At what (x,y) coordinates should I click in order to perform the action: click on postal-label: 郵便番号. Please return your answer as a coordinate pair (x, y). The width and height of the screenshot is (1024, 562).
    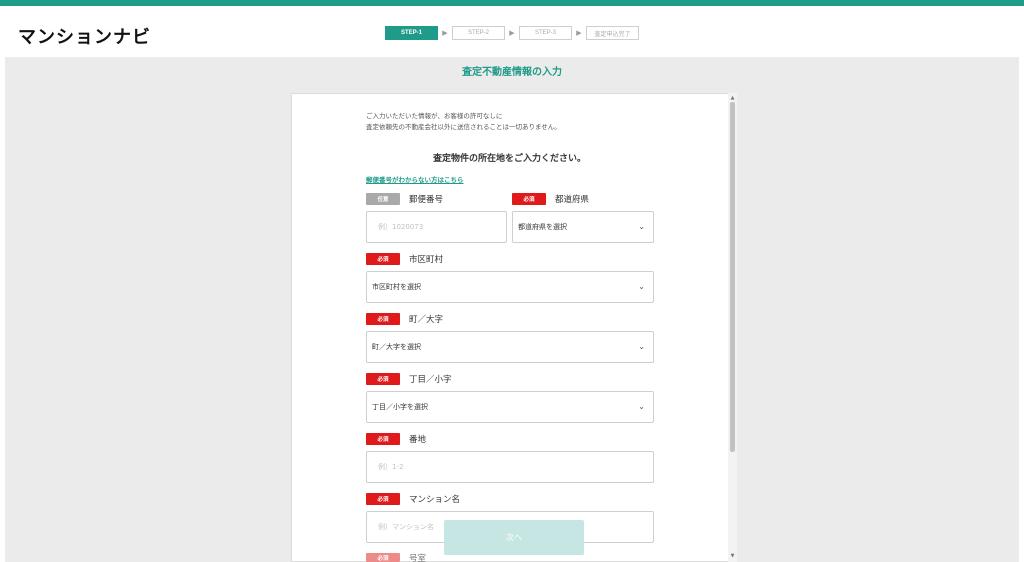
    Looking at the image, I should click on (426, 200).